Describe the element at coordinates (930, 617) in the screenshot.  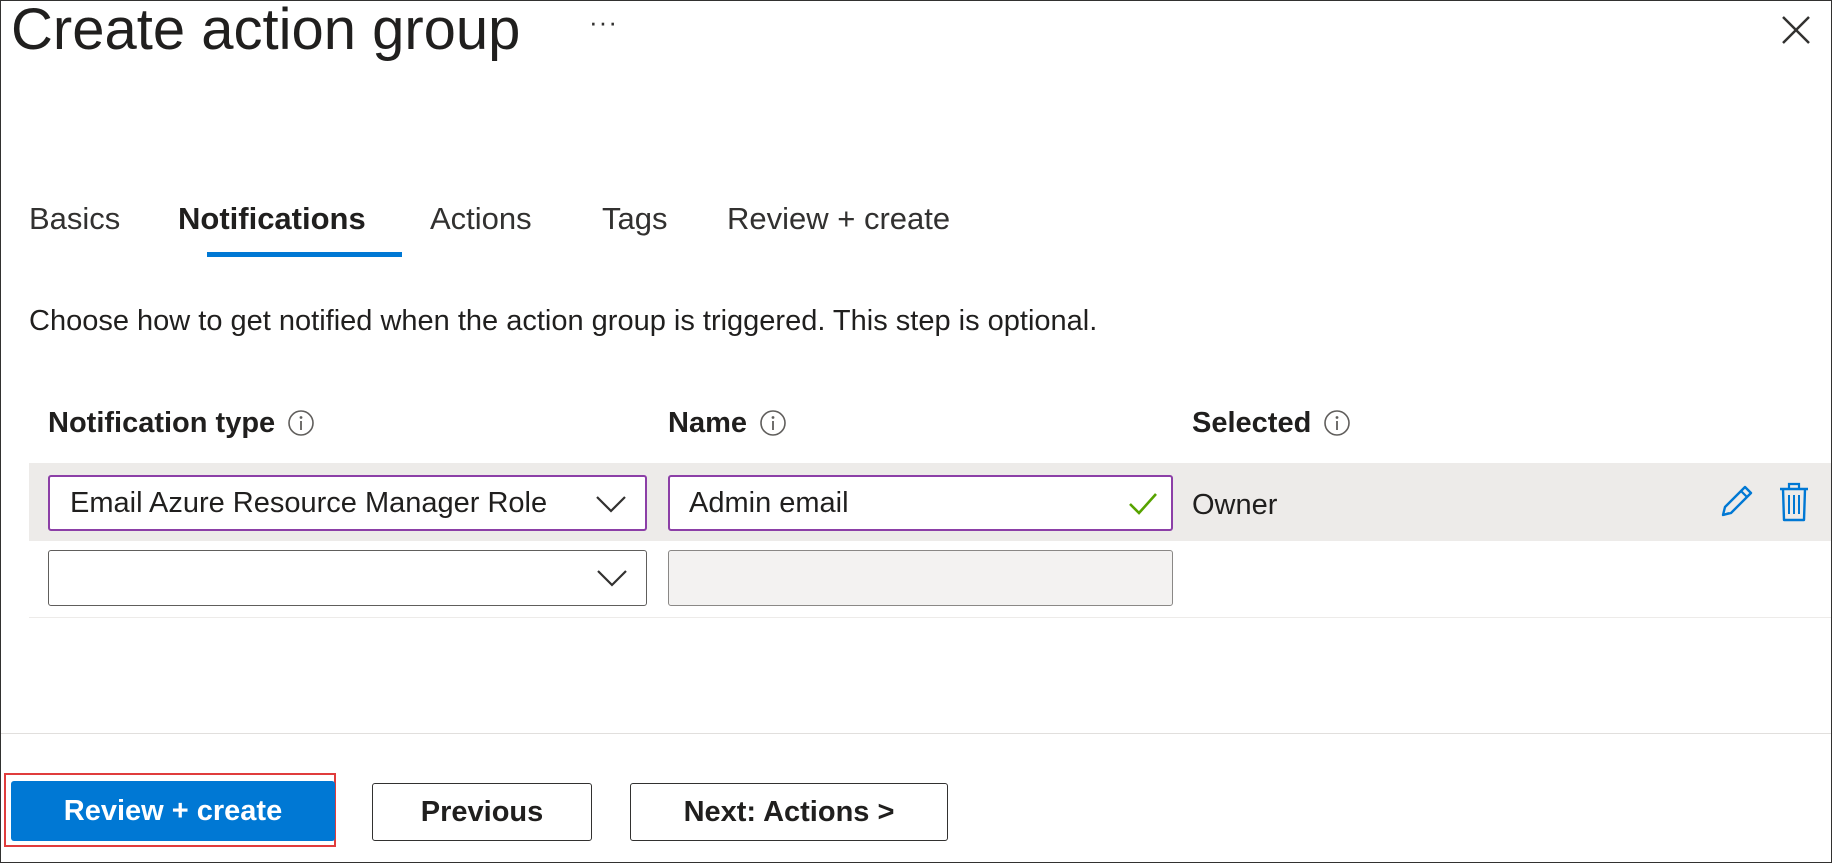
I see `row-divider` at that location.